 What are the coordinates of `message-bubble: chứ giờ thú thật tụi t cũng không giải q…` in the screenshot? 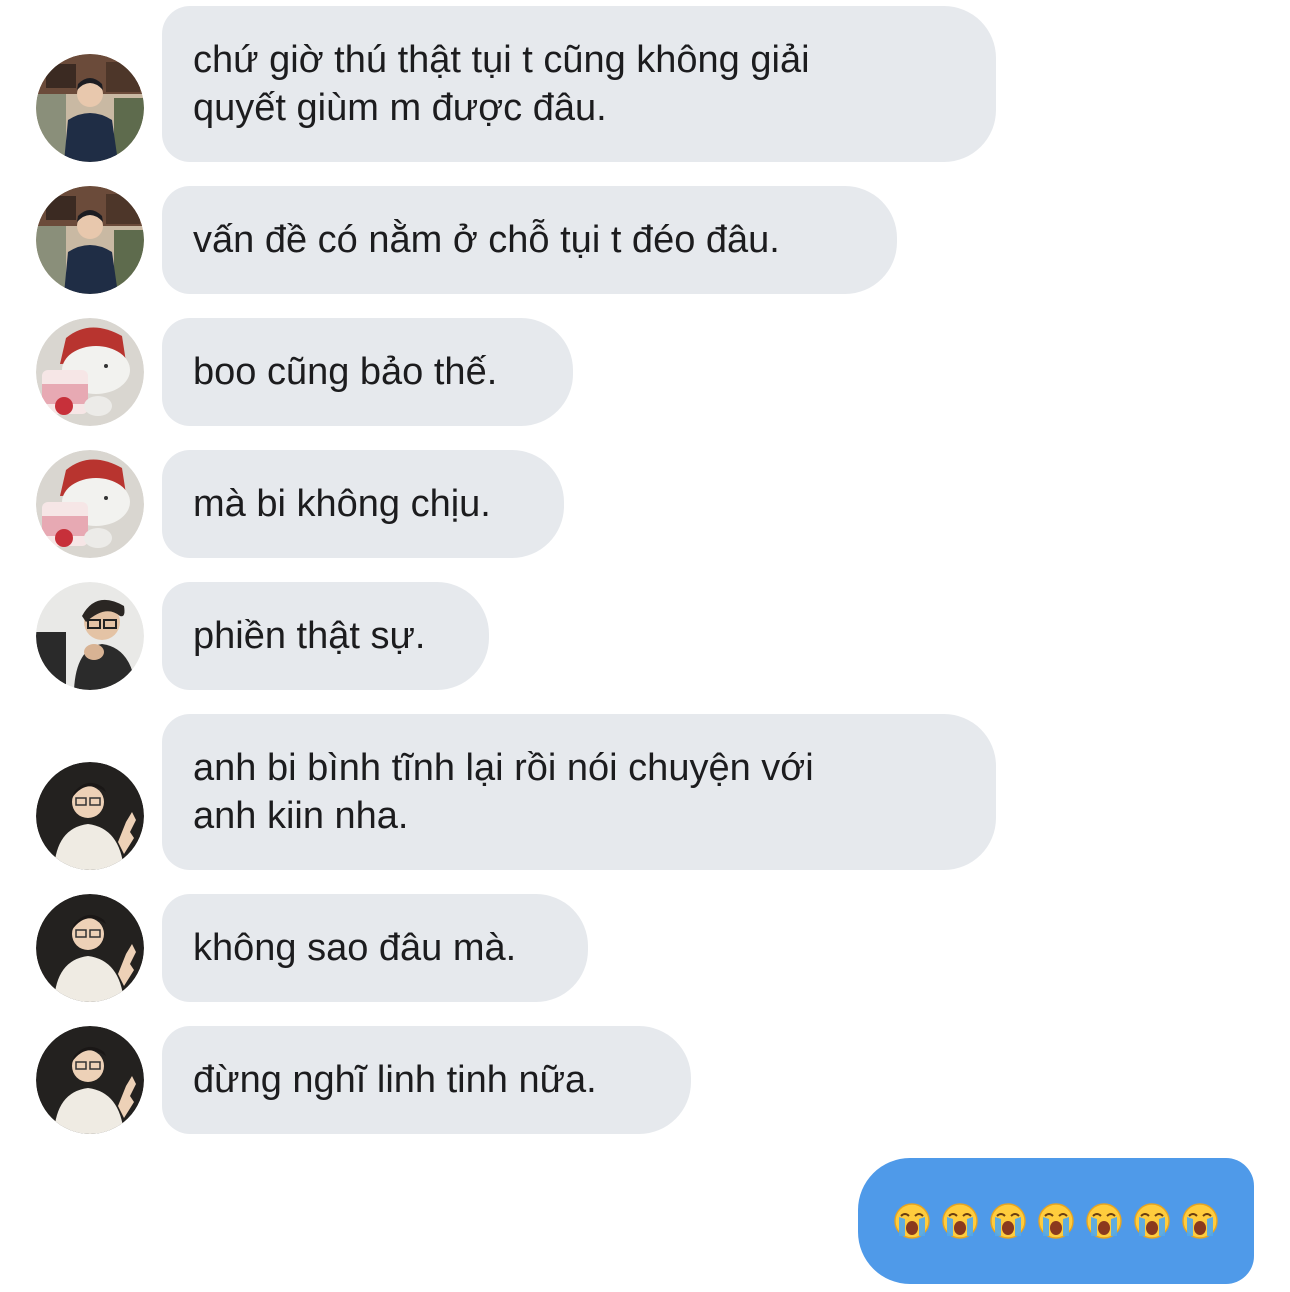 It's located at (579, 84).